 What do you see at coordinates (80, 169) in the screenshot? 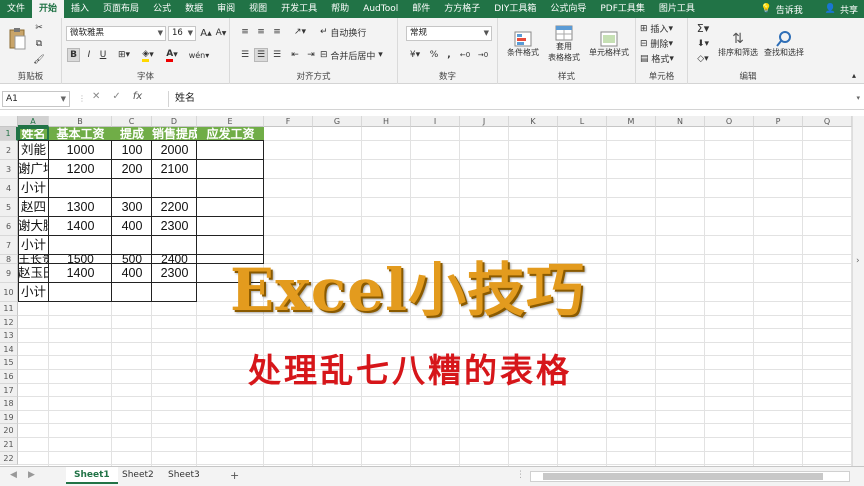
I see `table-cell-B3: 1200` at bounding box center [80, 169].